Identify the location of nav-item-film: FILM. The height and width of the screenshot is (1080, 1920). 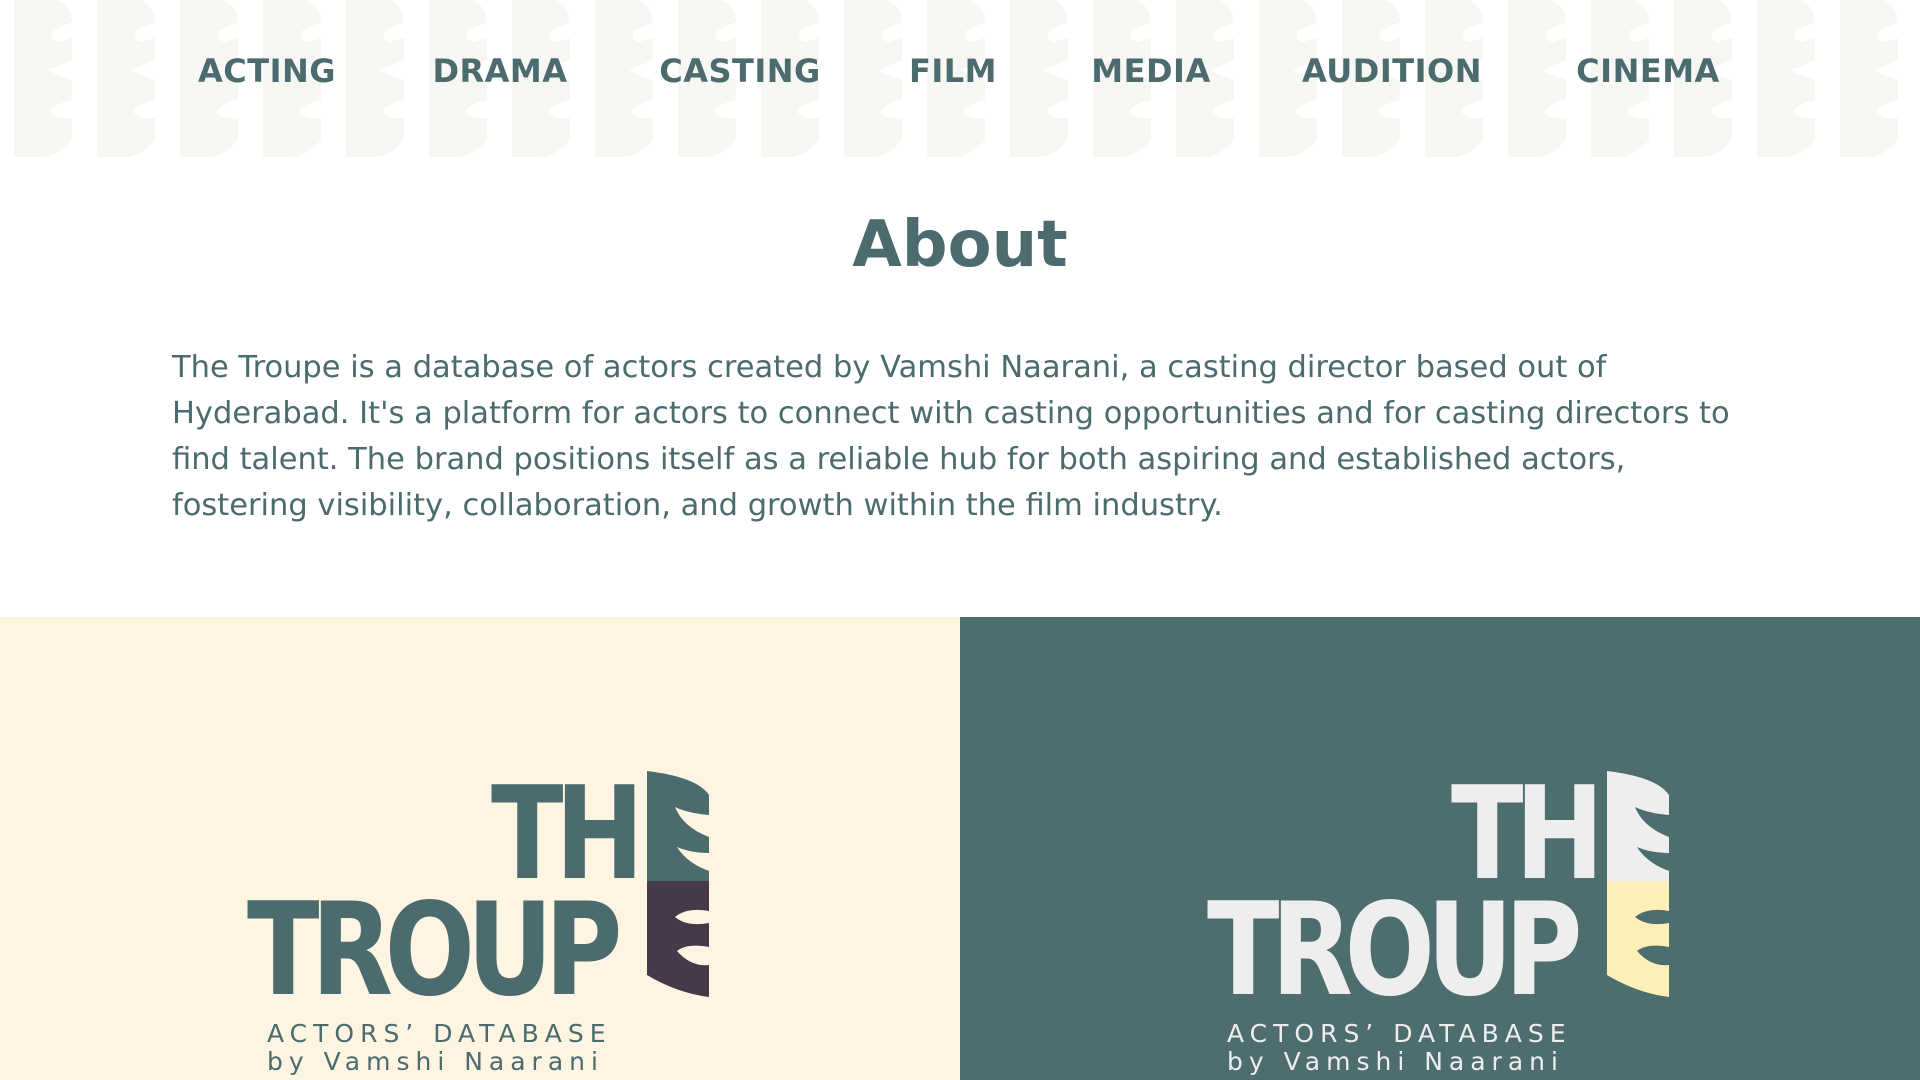
(953, 71).